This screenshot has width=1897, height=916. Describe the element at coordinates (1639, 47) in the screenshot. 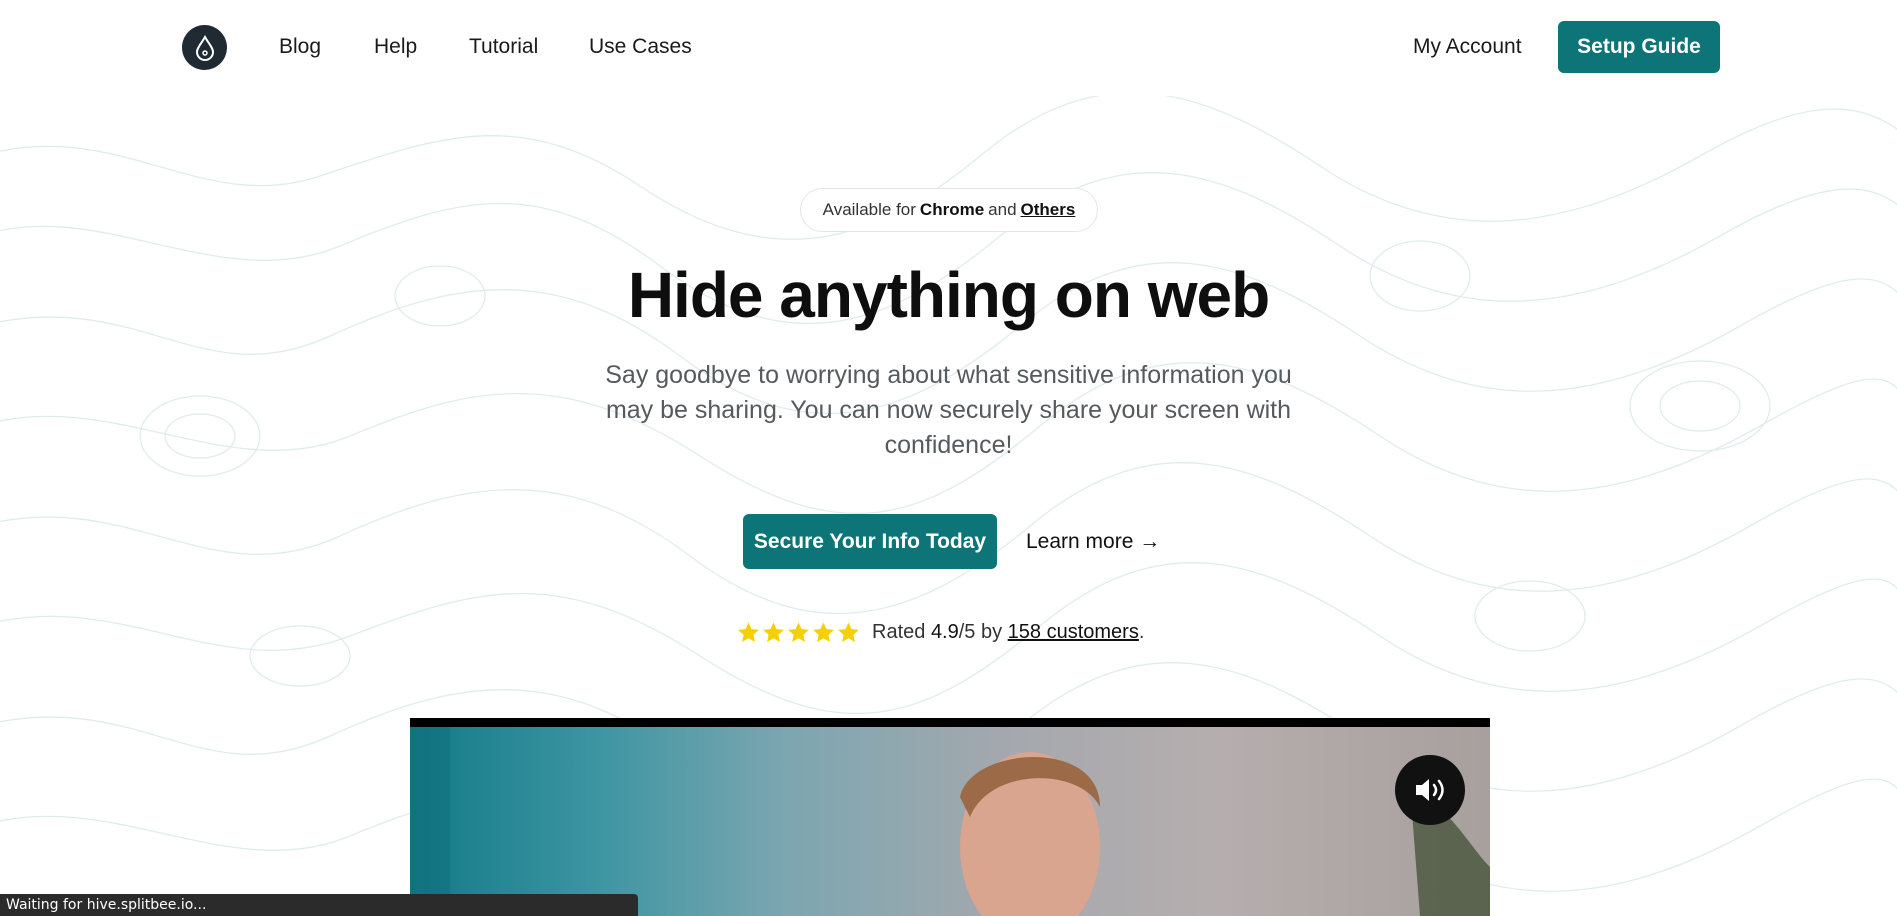

I see `setup-guide-button: Setup Guide` at that location.